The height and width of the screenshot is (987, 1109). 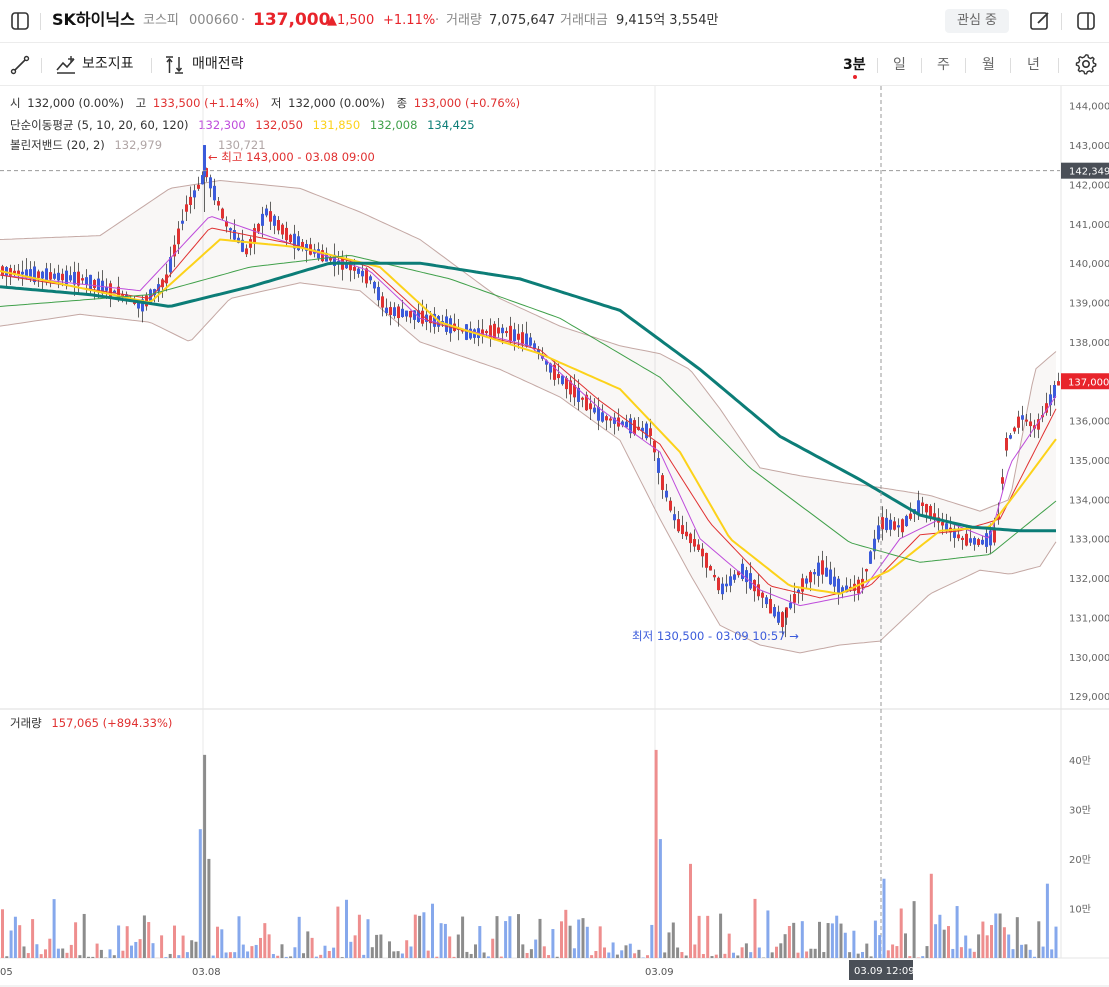 I want to click on period-year: 년, so click(x=1033, y=65).